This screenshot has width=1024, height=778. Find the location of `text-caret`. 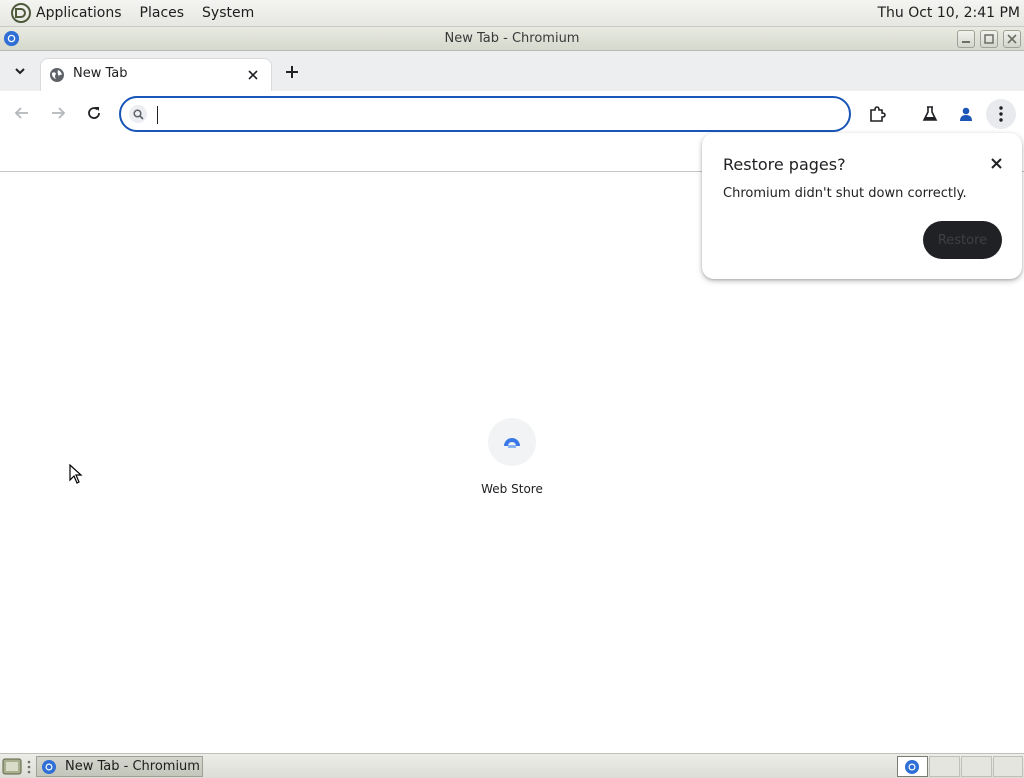

text-caret is located at coordinates (157, 115).